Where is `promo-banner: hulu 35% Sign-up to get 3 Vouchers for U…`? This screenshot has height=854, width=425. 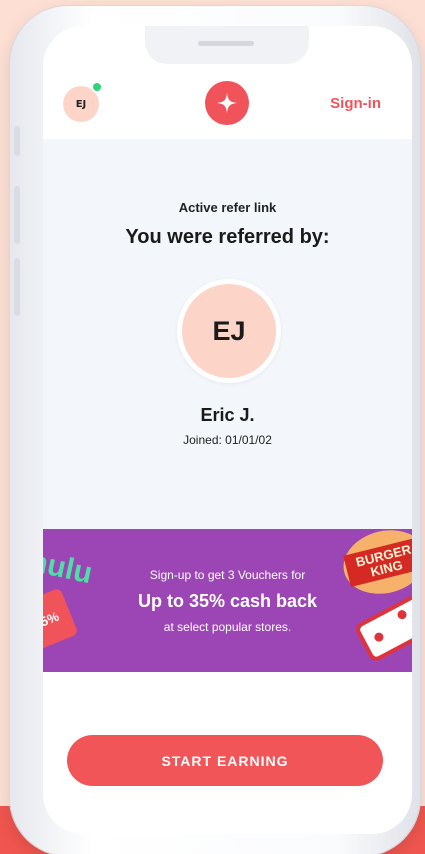 promo-banner: hulu 35% Sign-up to get 3 Vouchers for U… is located at coordinates (227, 600).